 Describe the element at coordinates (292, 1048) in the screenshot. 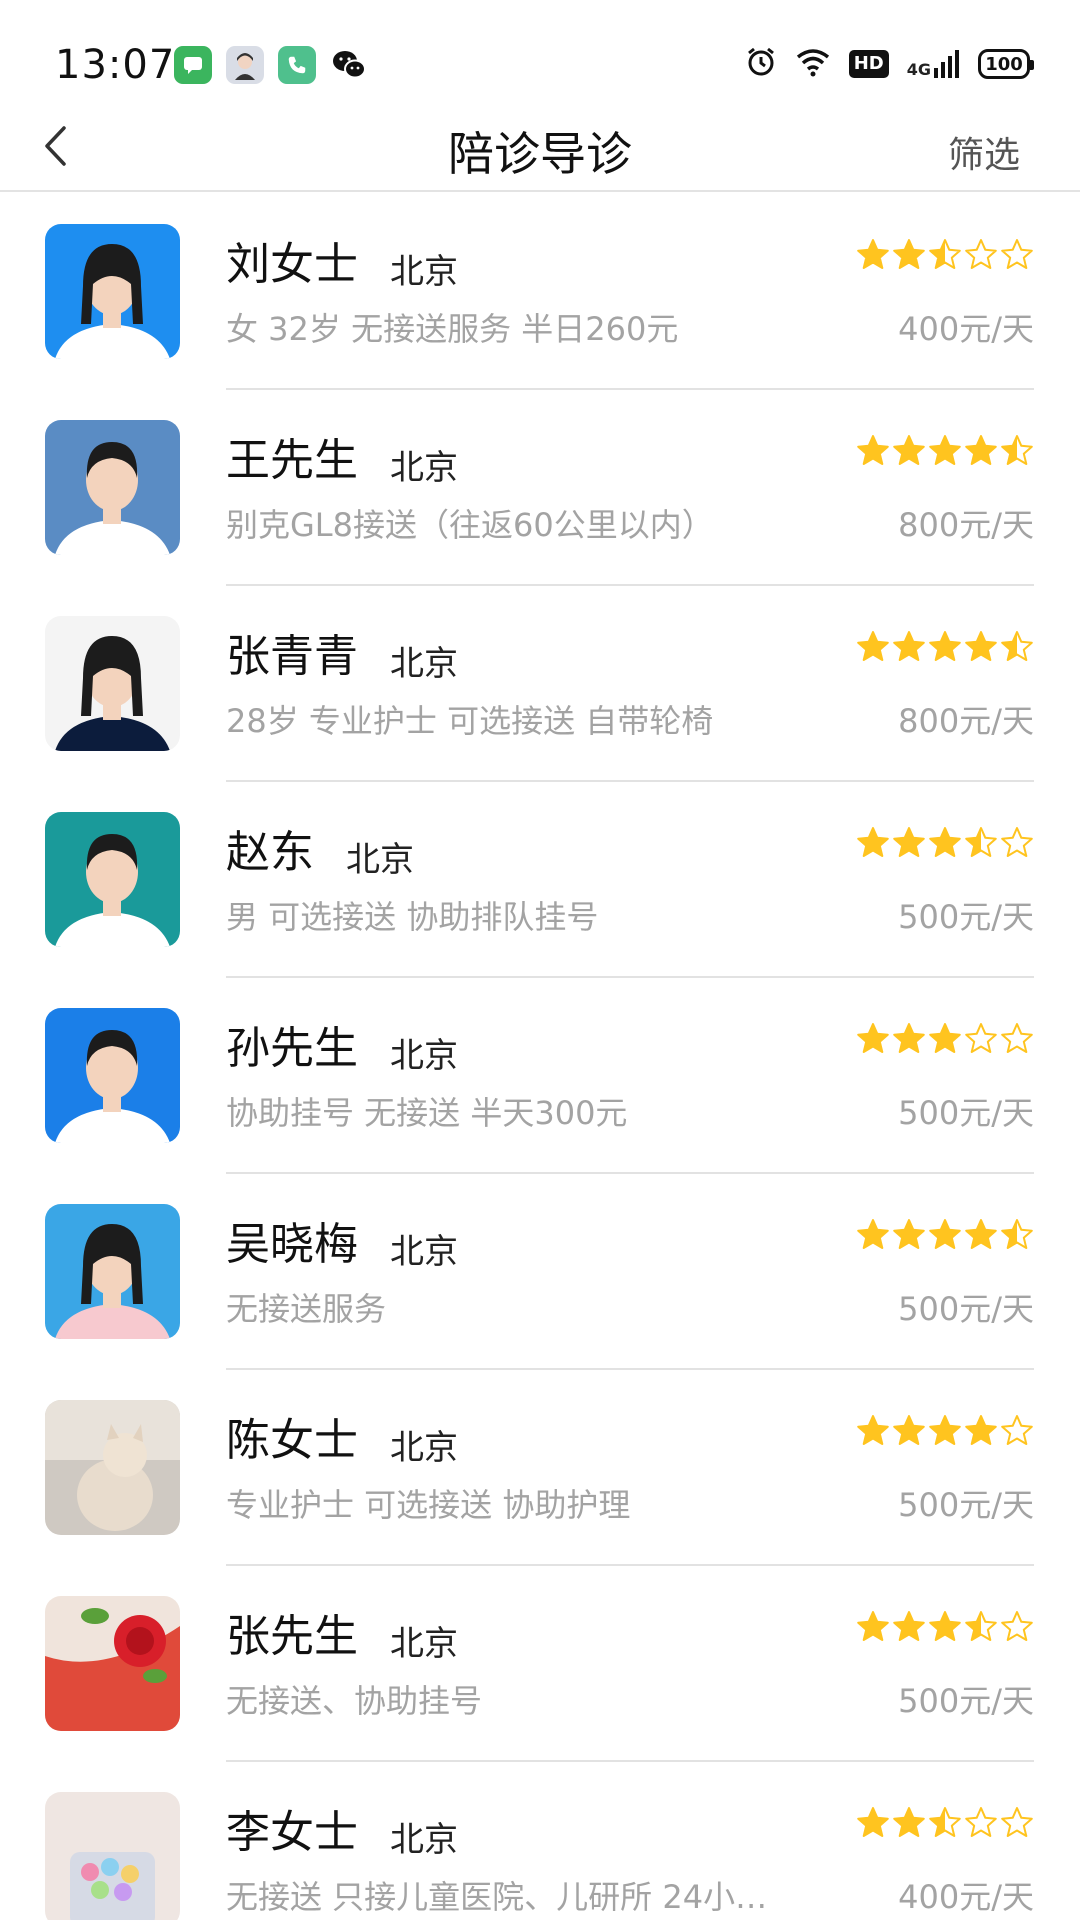

I see `escort-name: 孙先生` at that location.